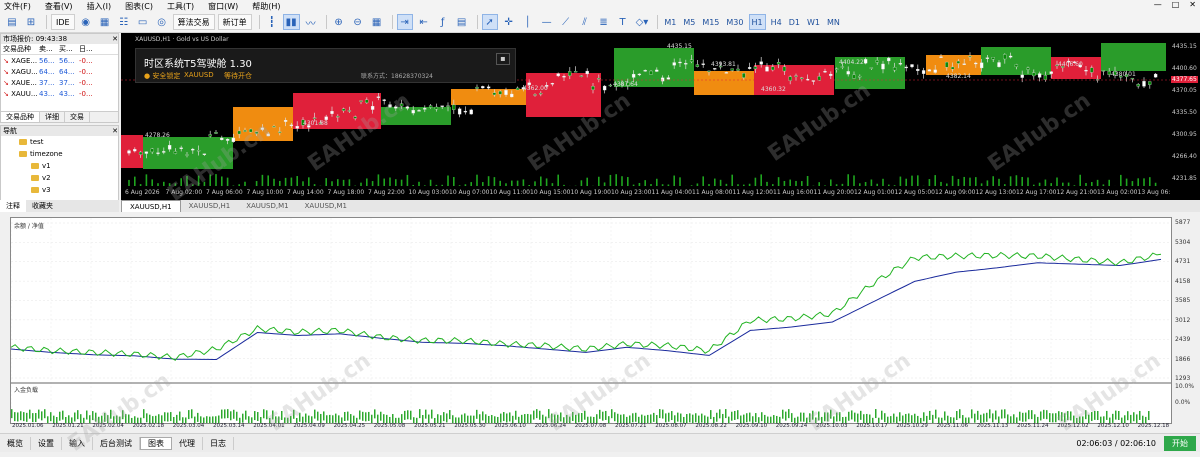  I want to click on trendline-icon: ⟋, so click(566, 22).